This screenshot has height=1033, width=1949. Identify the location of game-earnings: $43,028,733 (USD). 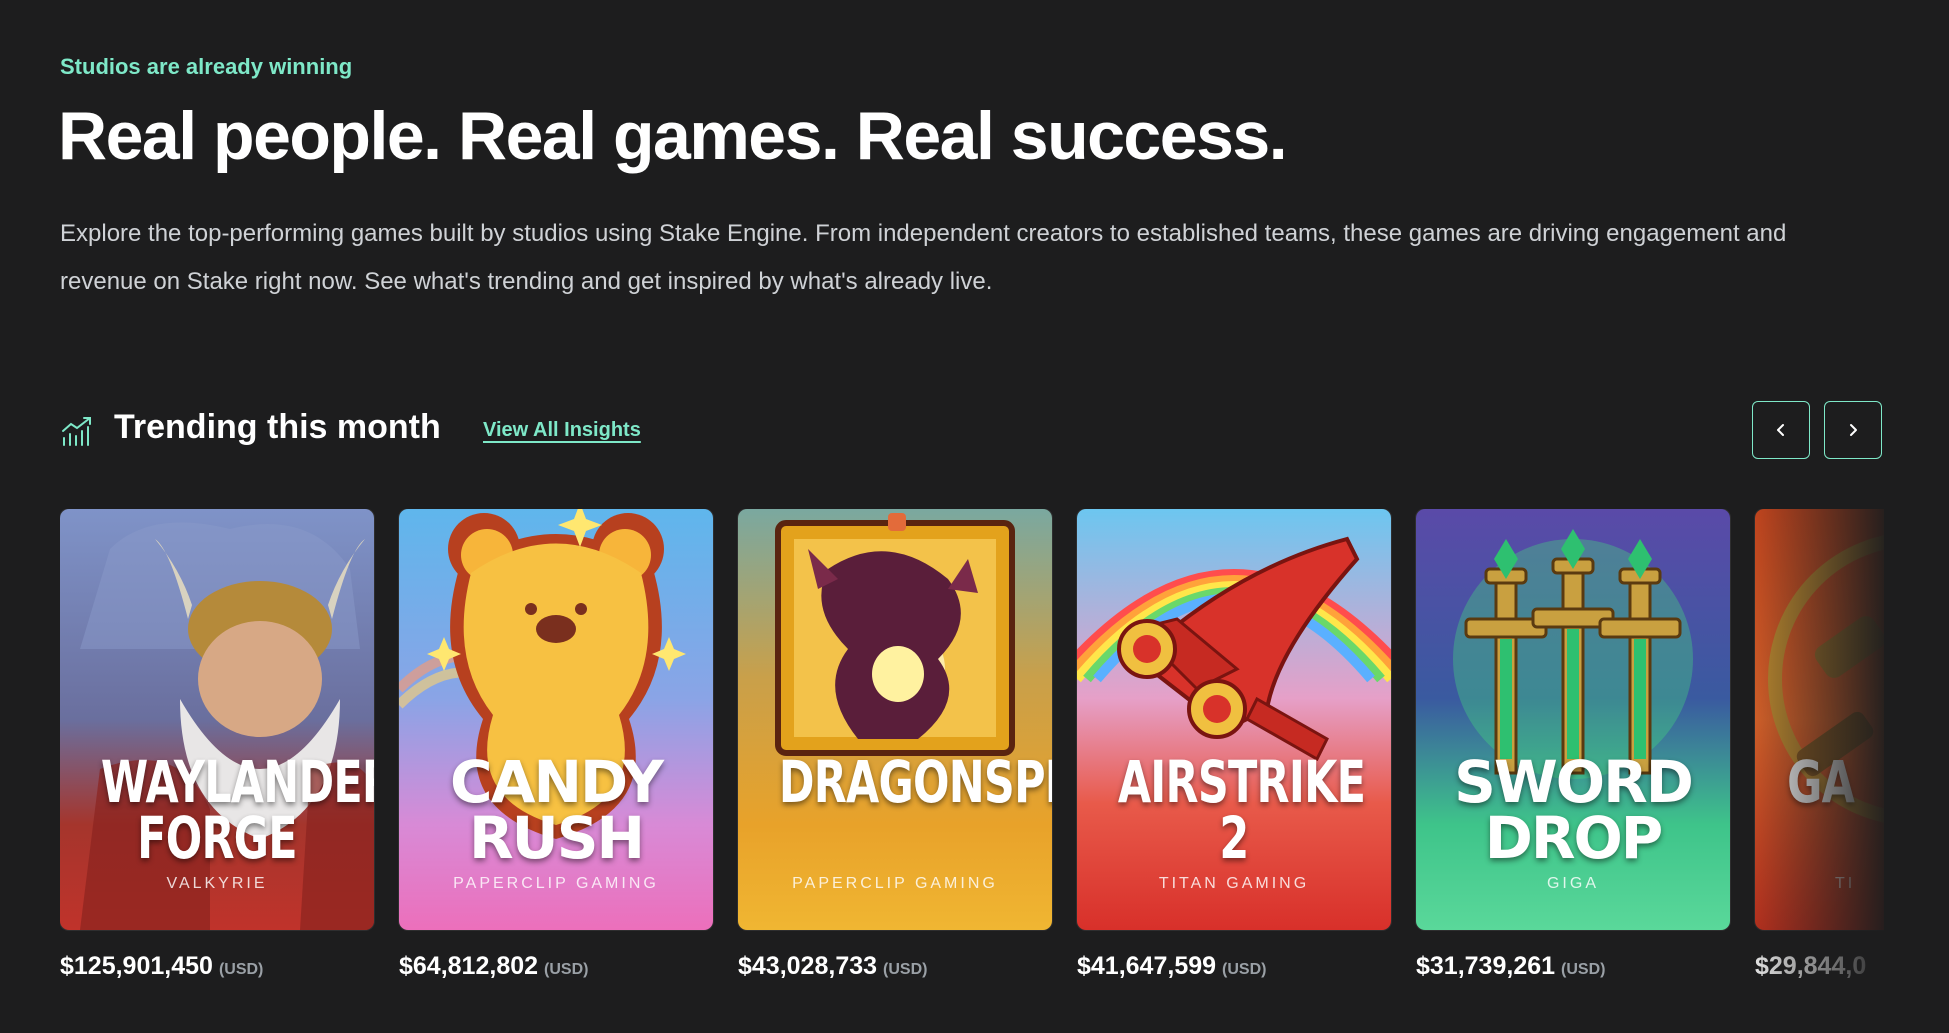
(832, 966).